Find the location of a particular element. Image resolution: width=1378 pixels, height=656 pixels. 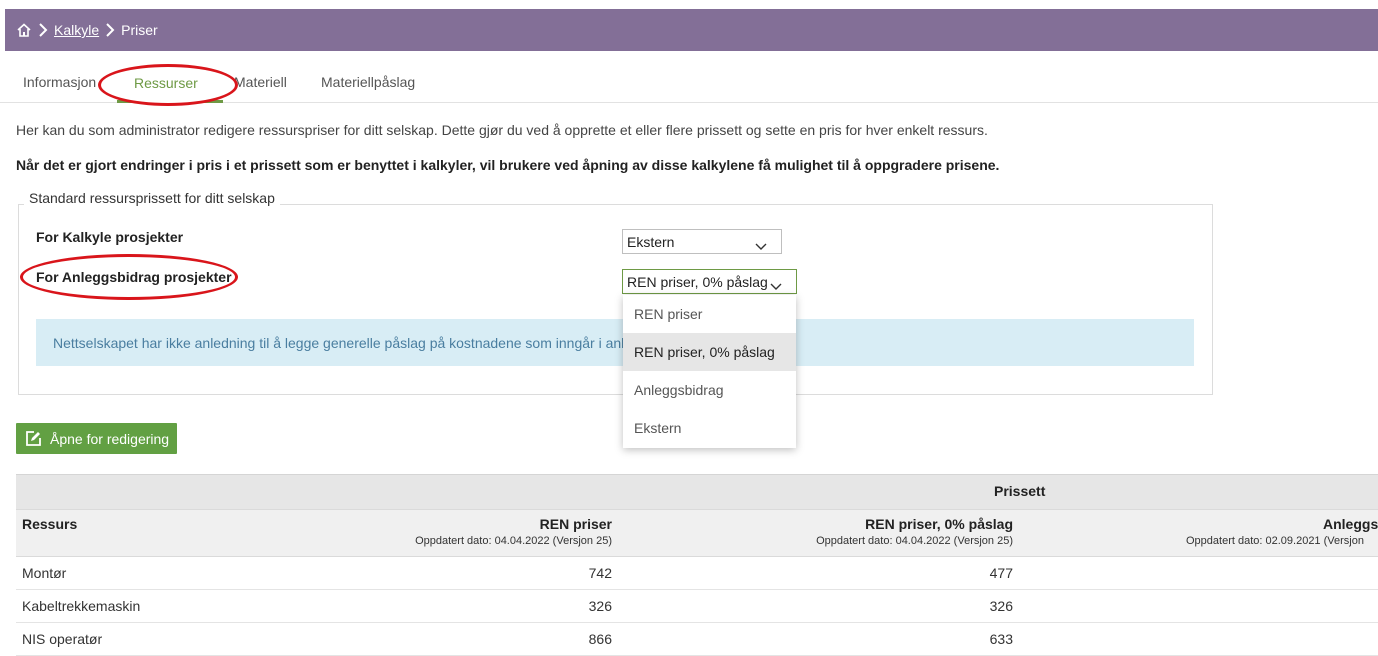

breadcrumb-current: Priser is located at coordinates (139, 30).